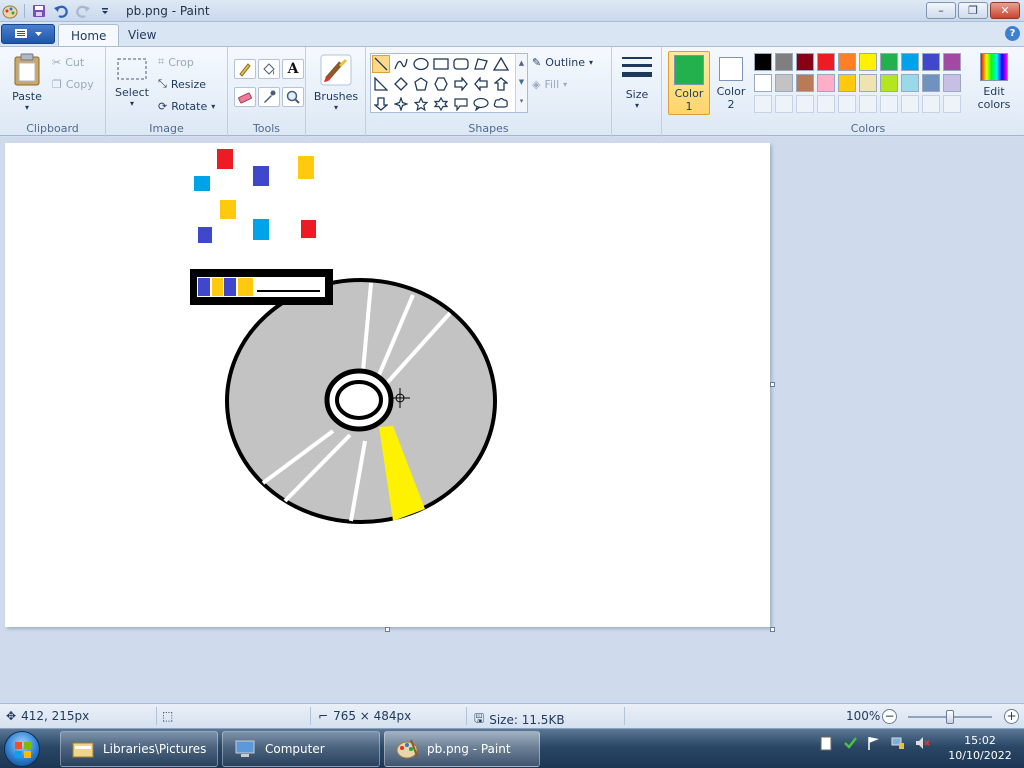 Image resolution: width=1024 pixels, height=768 pixels. Describe the element at coordinates (950, 717) in the screenshot. I see `zoom-slider-thumb` at that location.